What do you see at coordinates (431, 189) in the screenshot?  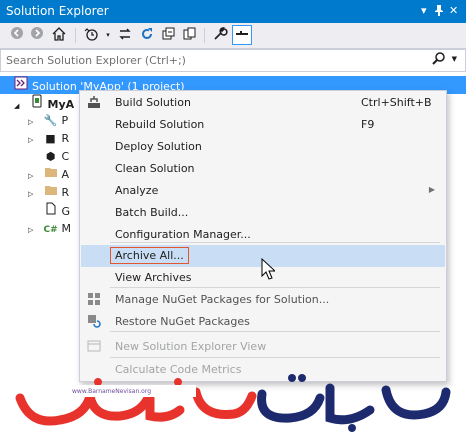 I see `submenu-arrow-icon: ▶` at bounding box center [431, 189].